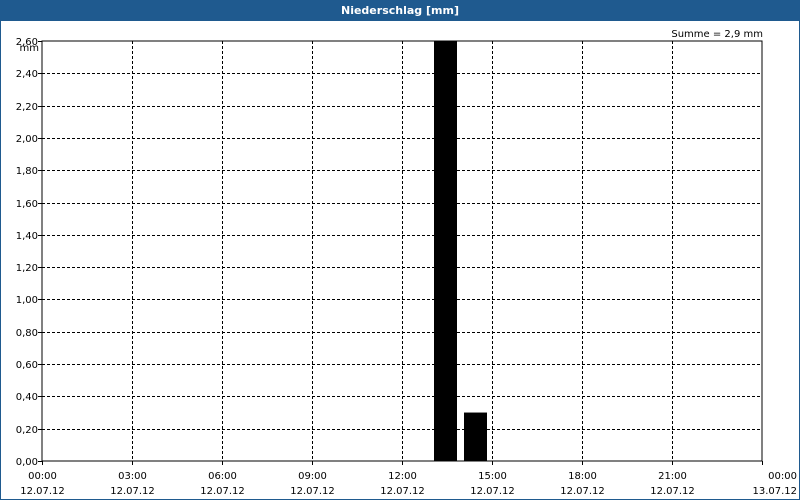 The image size is (800, 500). What do you see at coordinates (27, 268) in the screenshot?
I see `y-tick-label: 1,20` at bounding box center [27, 268].